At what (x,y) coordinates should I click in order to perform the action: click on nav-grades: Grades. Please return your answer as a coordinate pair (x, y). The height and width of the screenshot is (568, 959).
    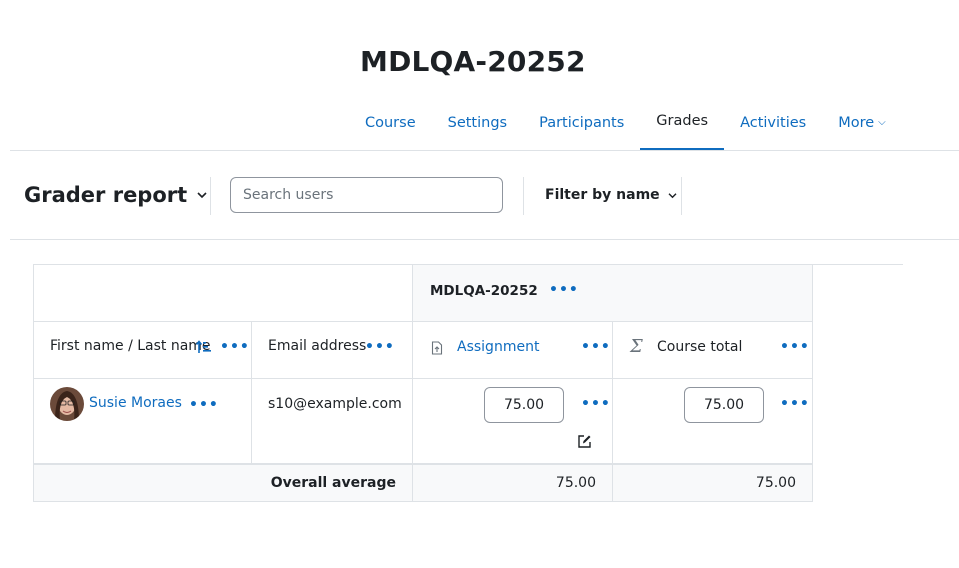
    Looking at the image, I should click on (682, 122).